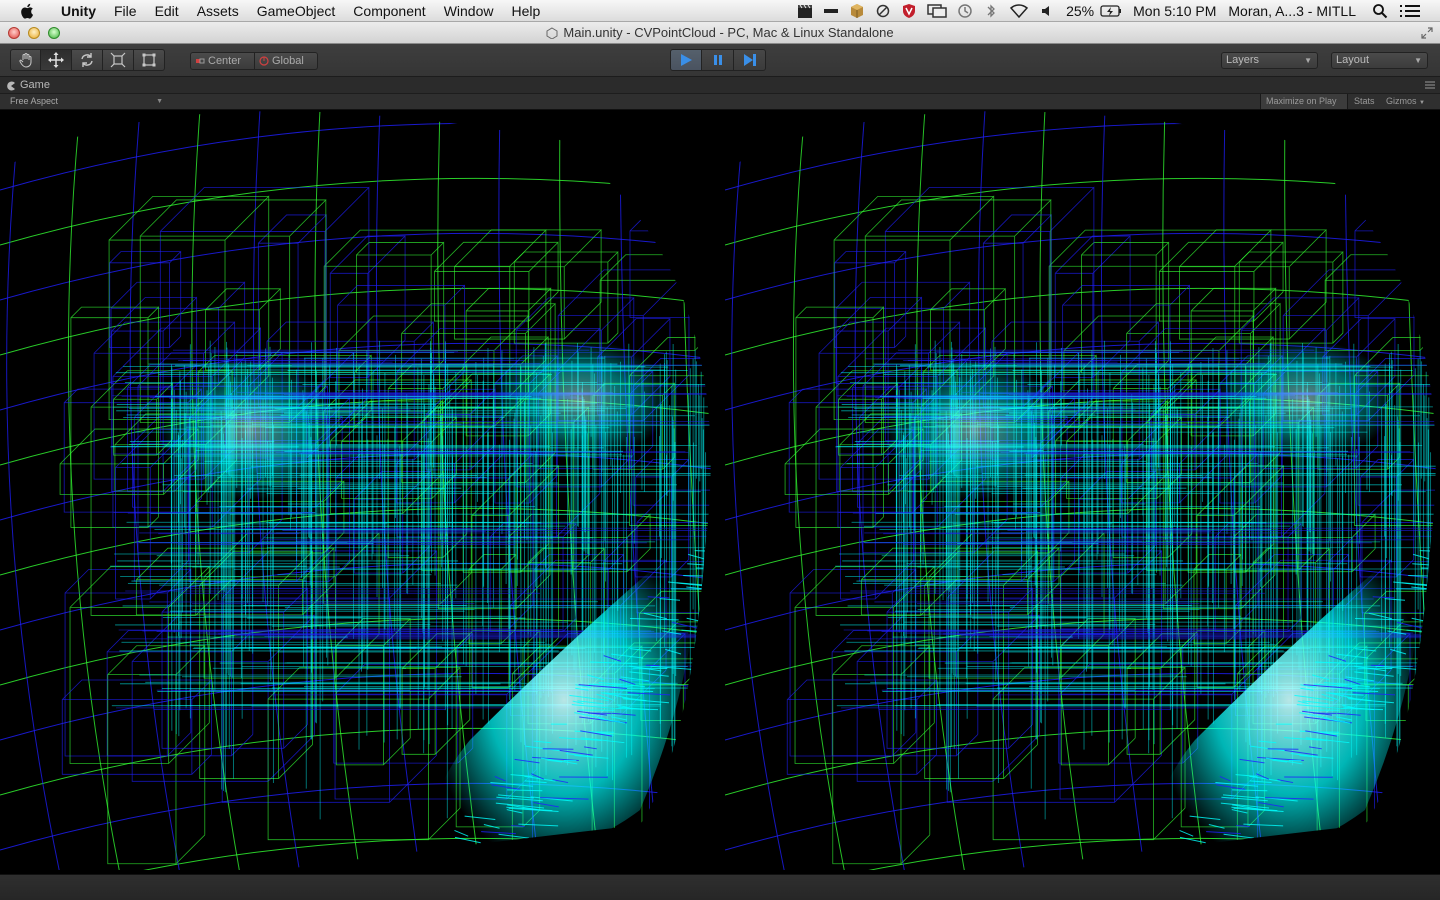  Describe the element at coordinates (35, 85) in the screenshot. I see `game-tab-label: Game` at that location.